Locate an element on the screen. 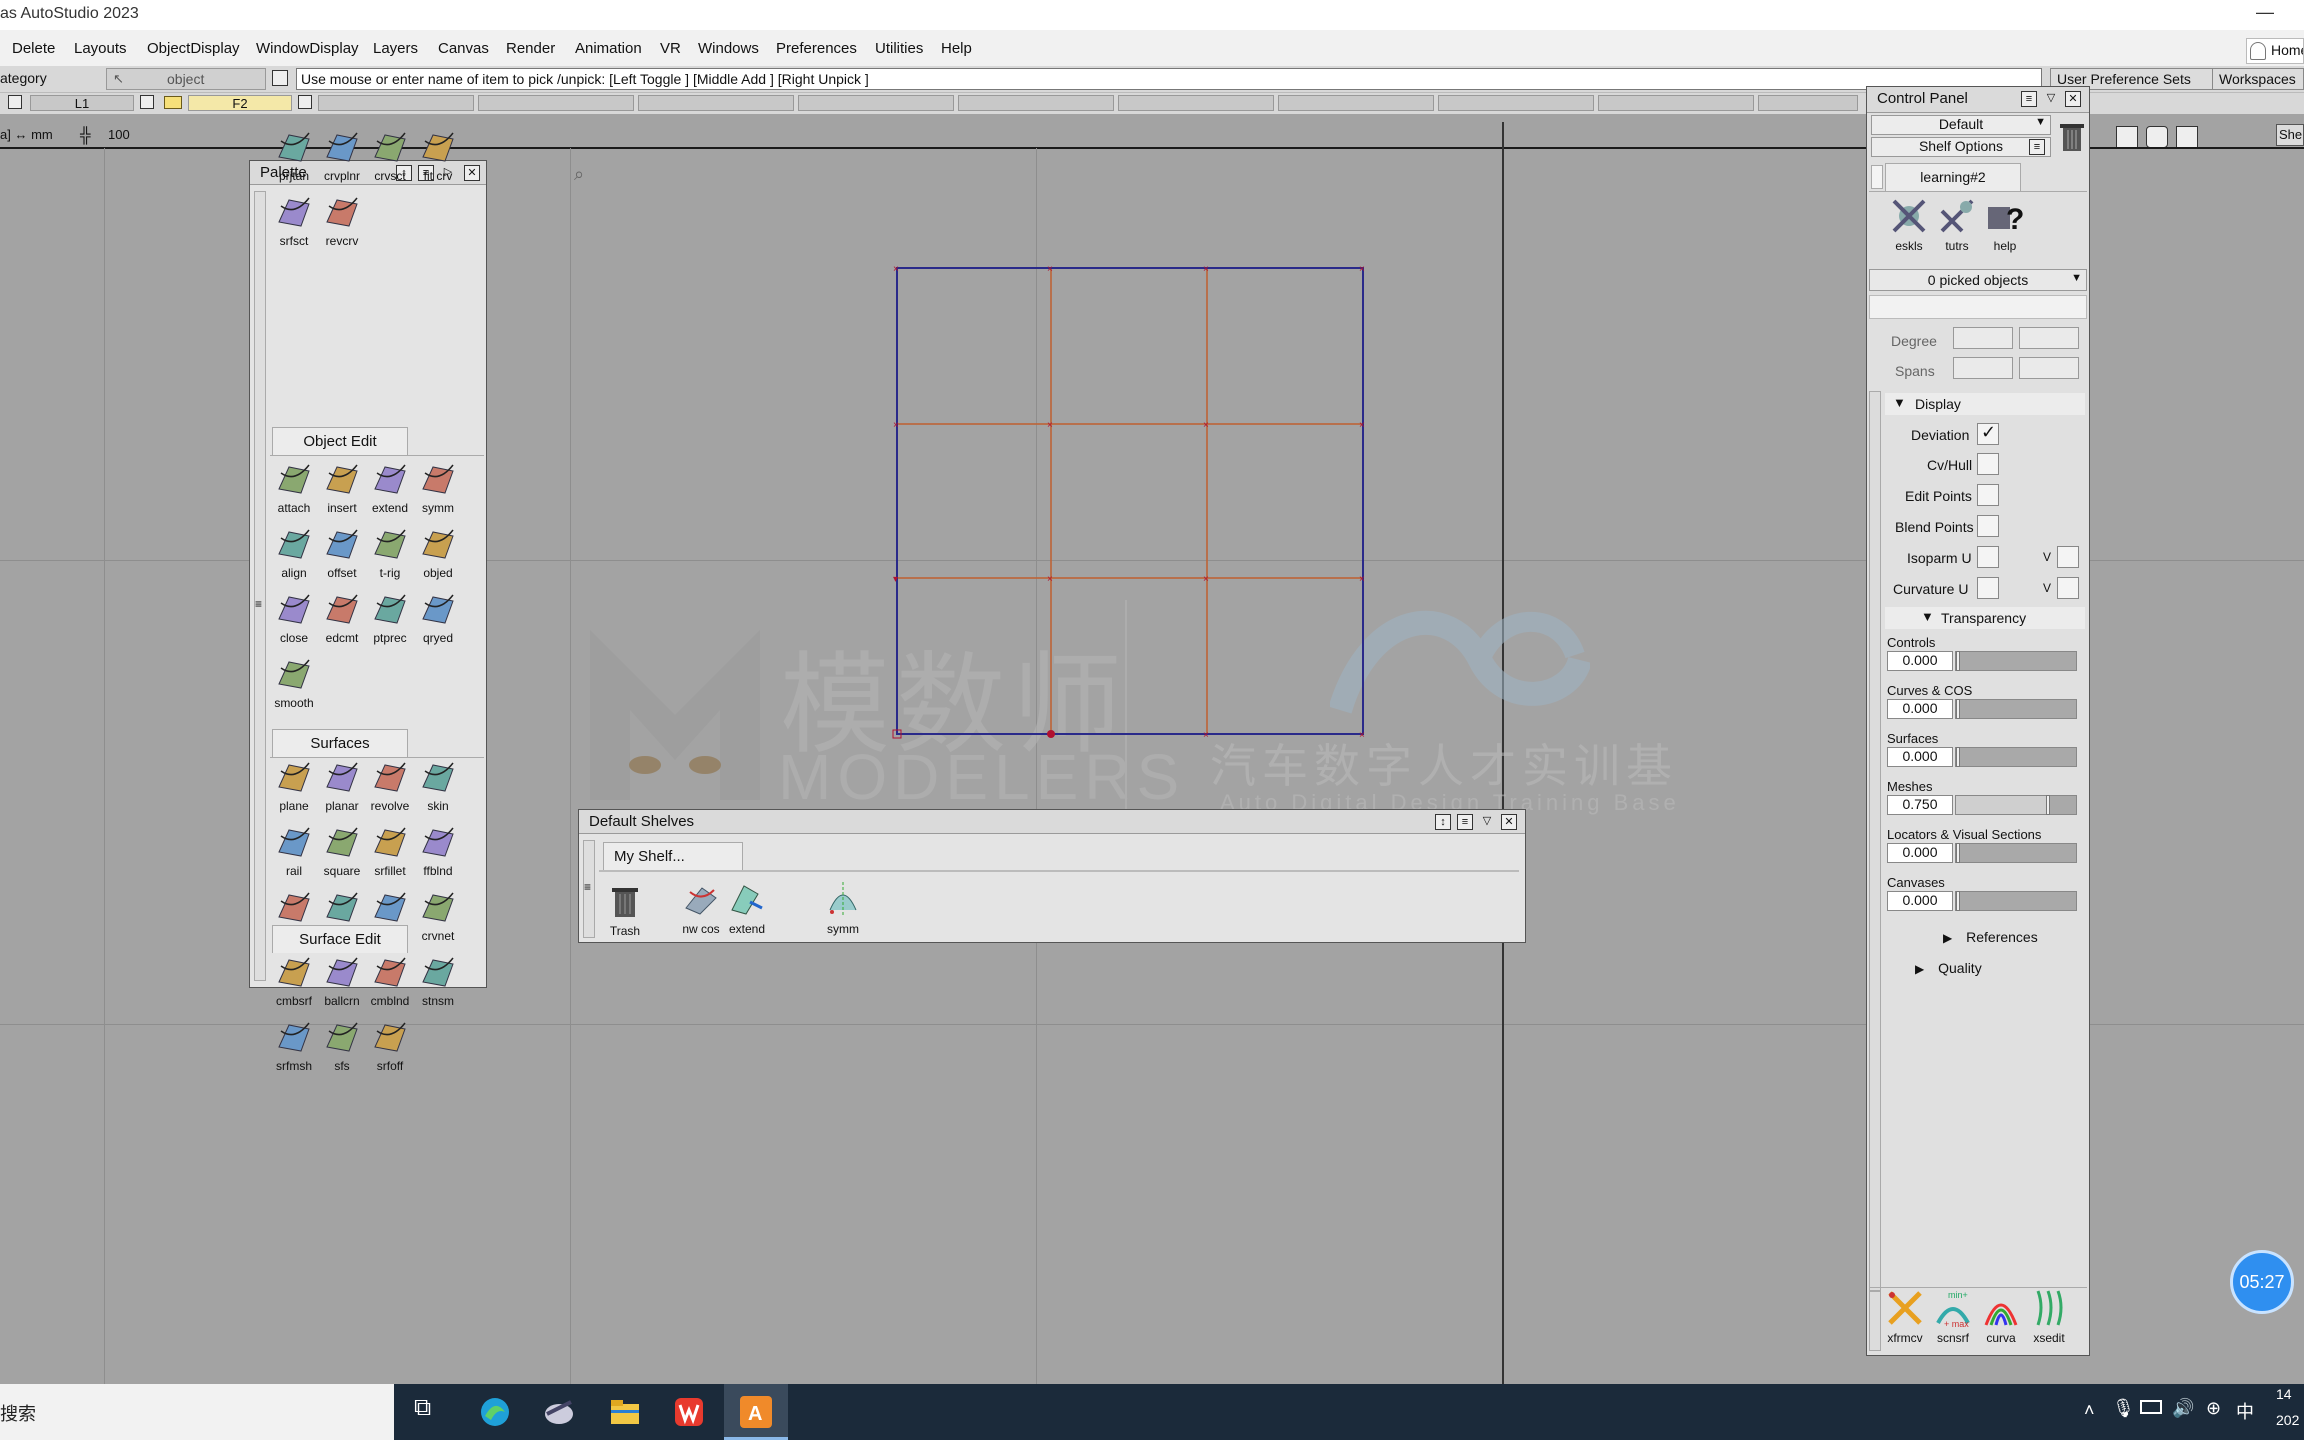 This screenshot has height=1440, width=2304. workspaces-button: Workspaces is located at coordinates (2258, 79).